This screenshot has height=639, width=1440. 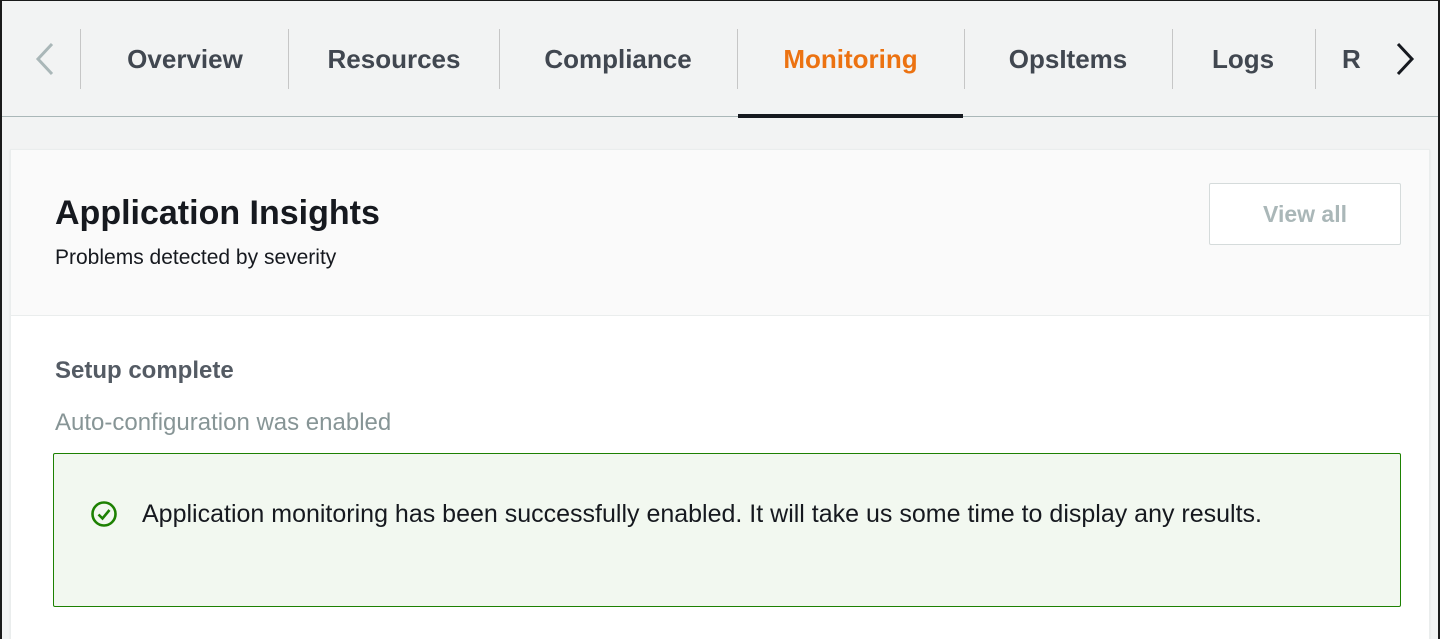 I want to click on tab-resources: Resources, so click(x=394, y=59).